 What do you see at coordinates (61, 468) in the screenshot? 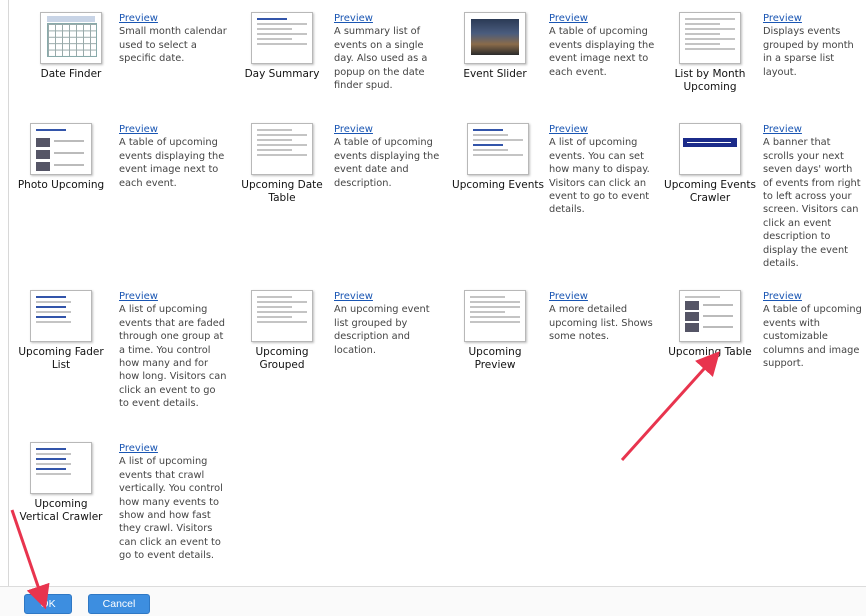
I see `upcoming-vertical-crawler-thumbnail` at bounding box center [61, 468].